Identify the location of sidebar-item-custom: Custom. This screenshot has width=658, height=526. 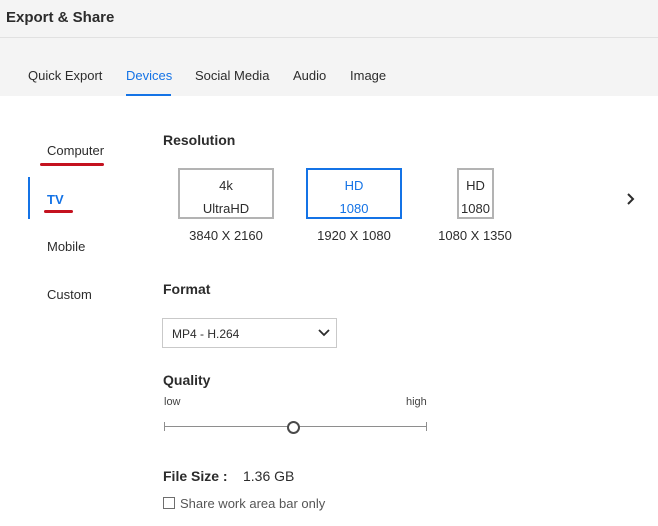
(69, 294).